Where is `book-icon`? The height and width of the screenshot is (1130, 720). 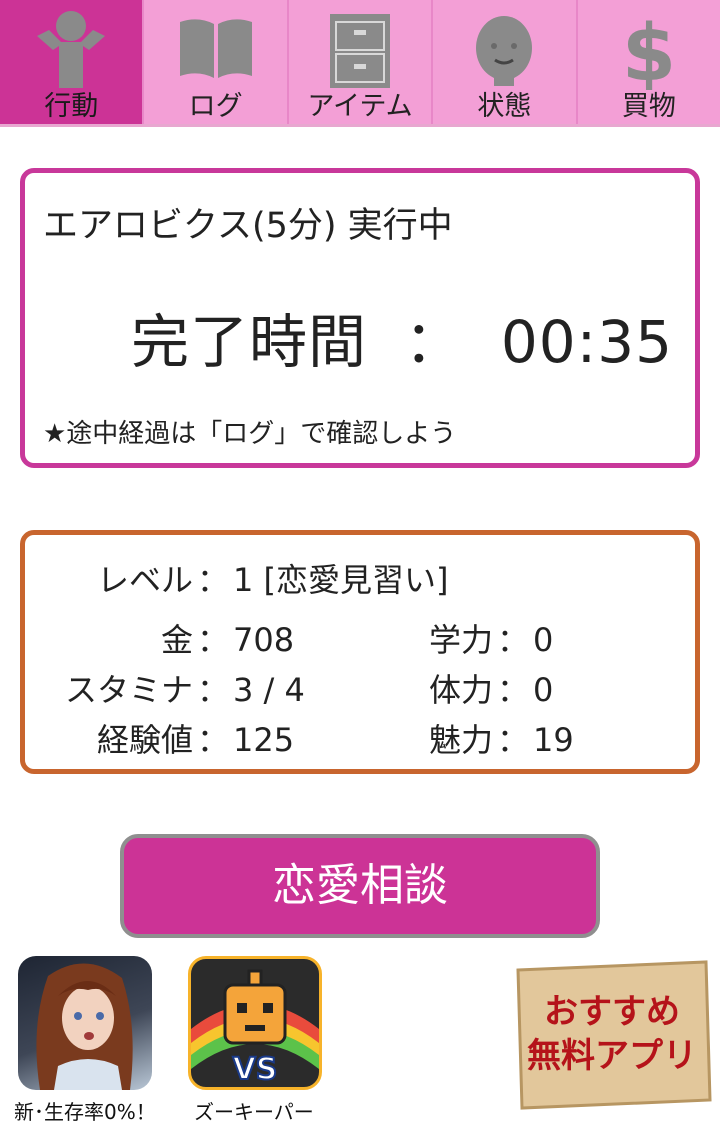 book-icon is located at coordinates (215, 48).